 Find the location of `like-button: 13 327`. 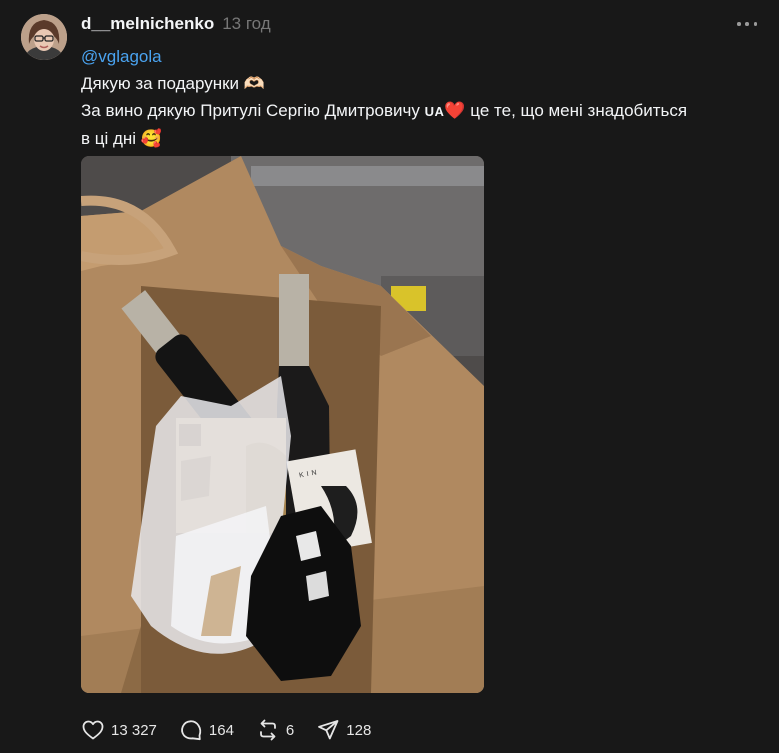

like-button: 13 327 is located at coordinates (119, 730).